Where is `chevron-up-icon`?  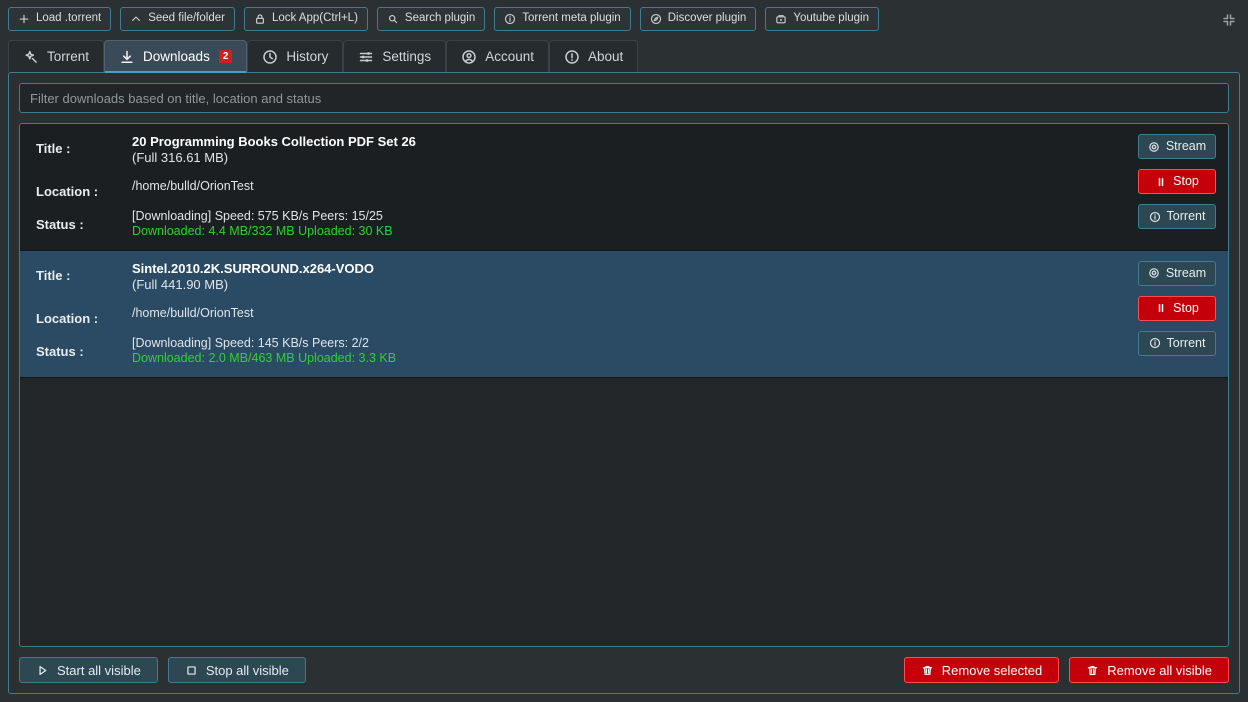
chevron-up-icon is located at coordinates (136, 19).